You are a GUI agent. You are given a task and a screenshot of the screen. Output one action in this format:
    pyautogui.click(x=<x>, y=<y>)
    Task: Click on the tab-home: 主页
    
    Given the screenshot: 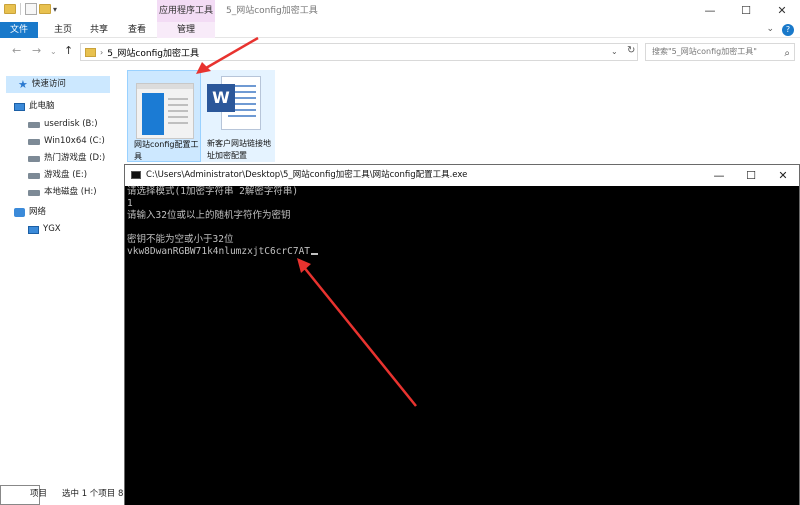 What is the action you would take?
    pyautogui.click(x=63, y=30)
    